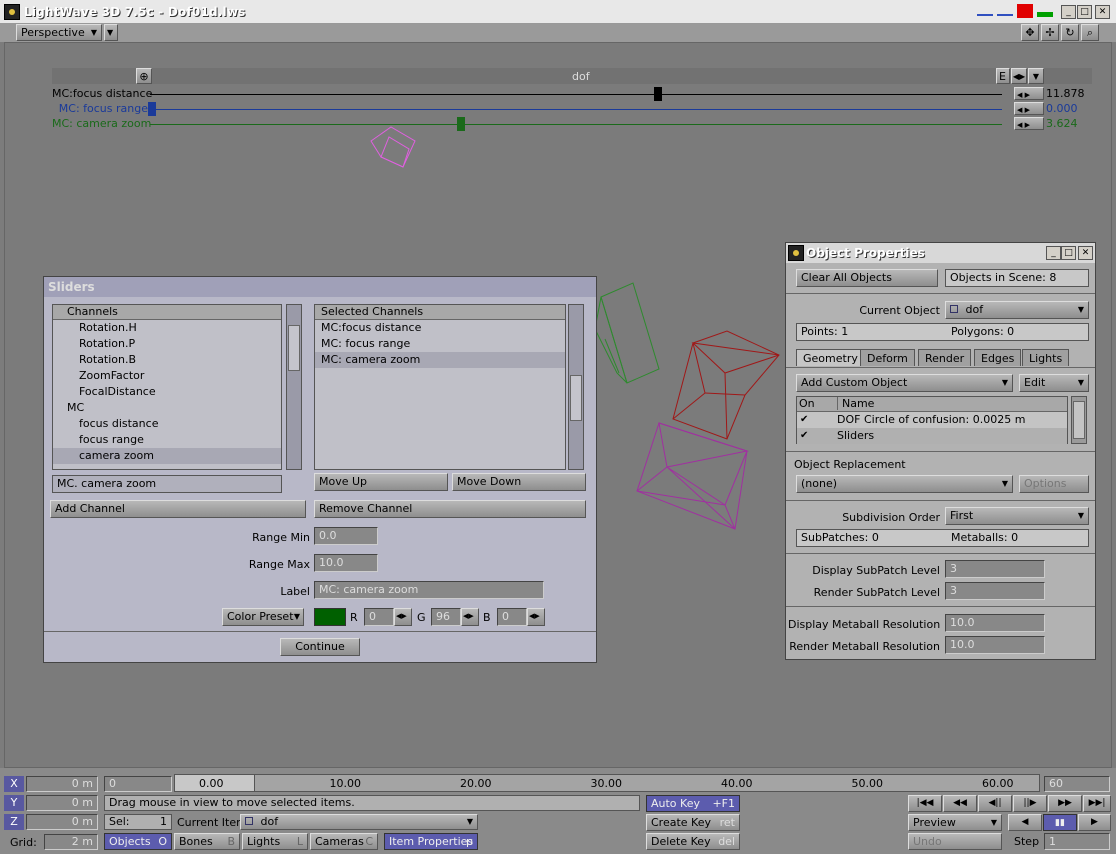 This screenshot has width=1116, height=854. I want to click on channel-list-item: focus distance, so click(167, 424).